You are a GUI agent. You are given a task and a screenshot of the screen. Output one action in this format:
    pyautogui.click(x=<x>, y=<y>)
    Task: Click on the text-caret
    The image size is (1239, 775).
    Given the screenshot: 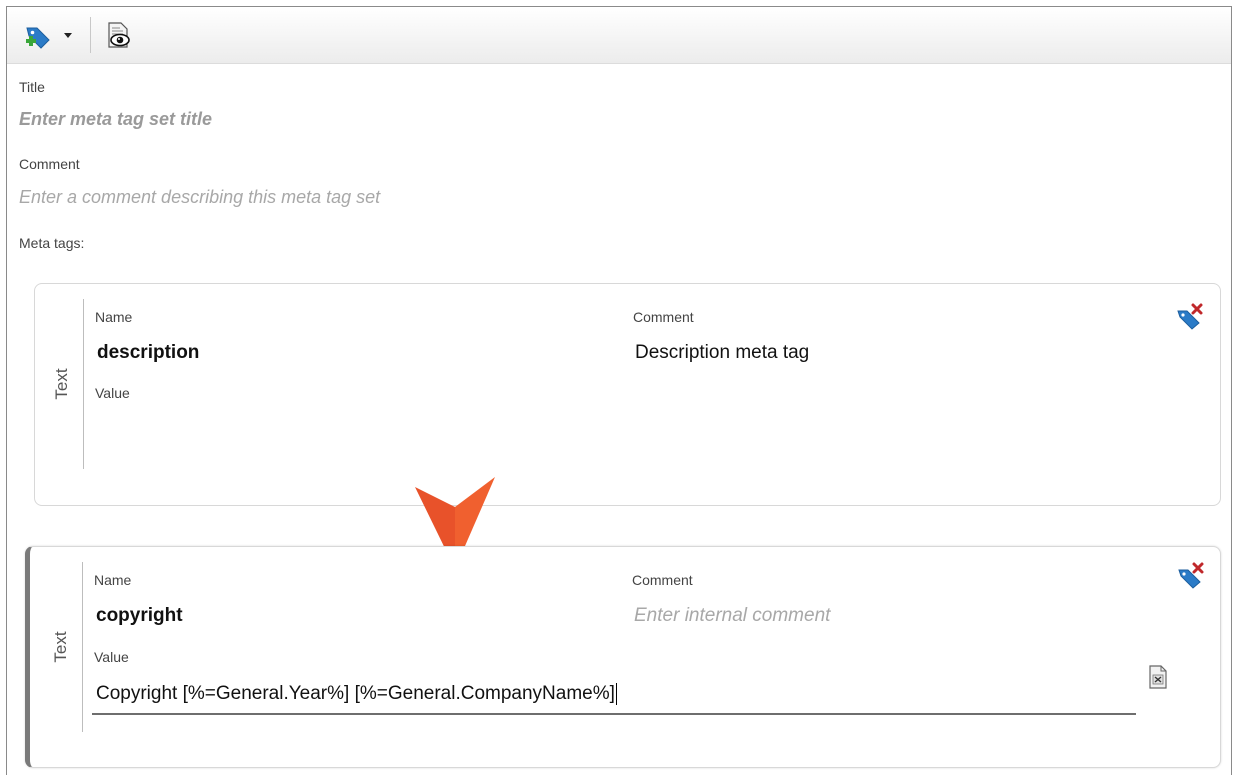 What is the action you would take?
    pyautogui.click(x=616, y=694)
    